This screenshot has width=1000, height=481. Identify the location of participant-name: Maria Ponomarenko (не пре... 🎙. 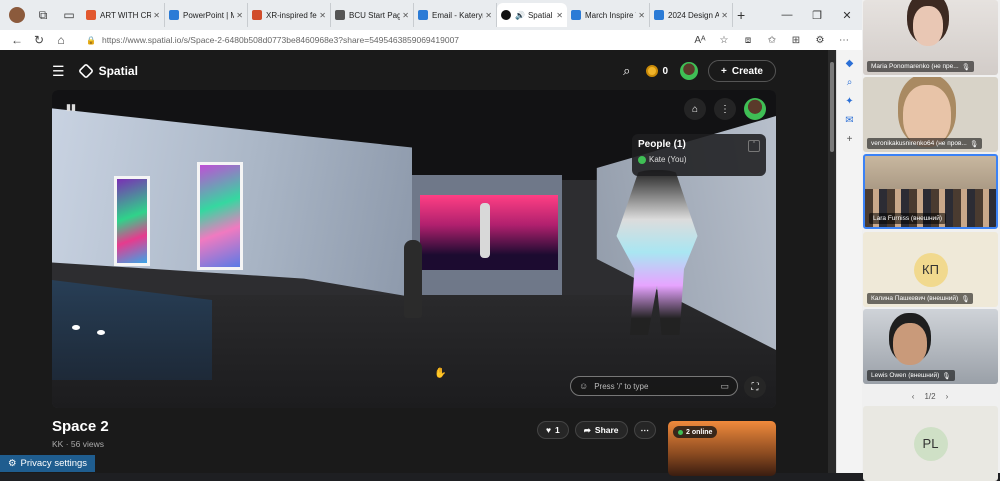
(920, 66).